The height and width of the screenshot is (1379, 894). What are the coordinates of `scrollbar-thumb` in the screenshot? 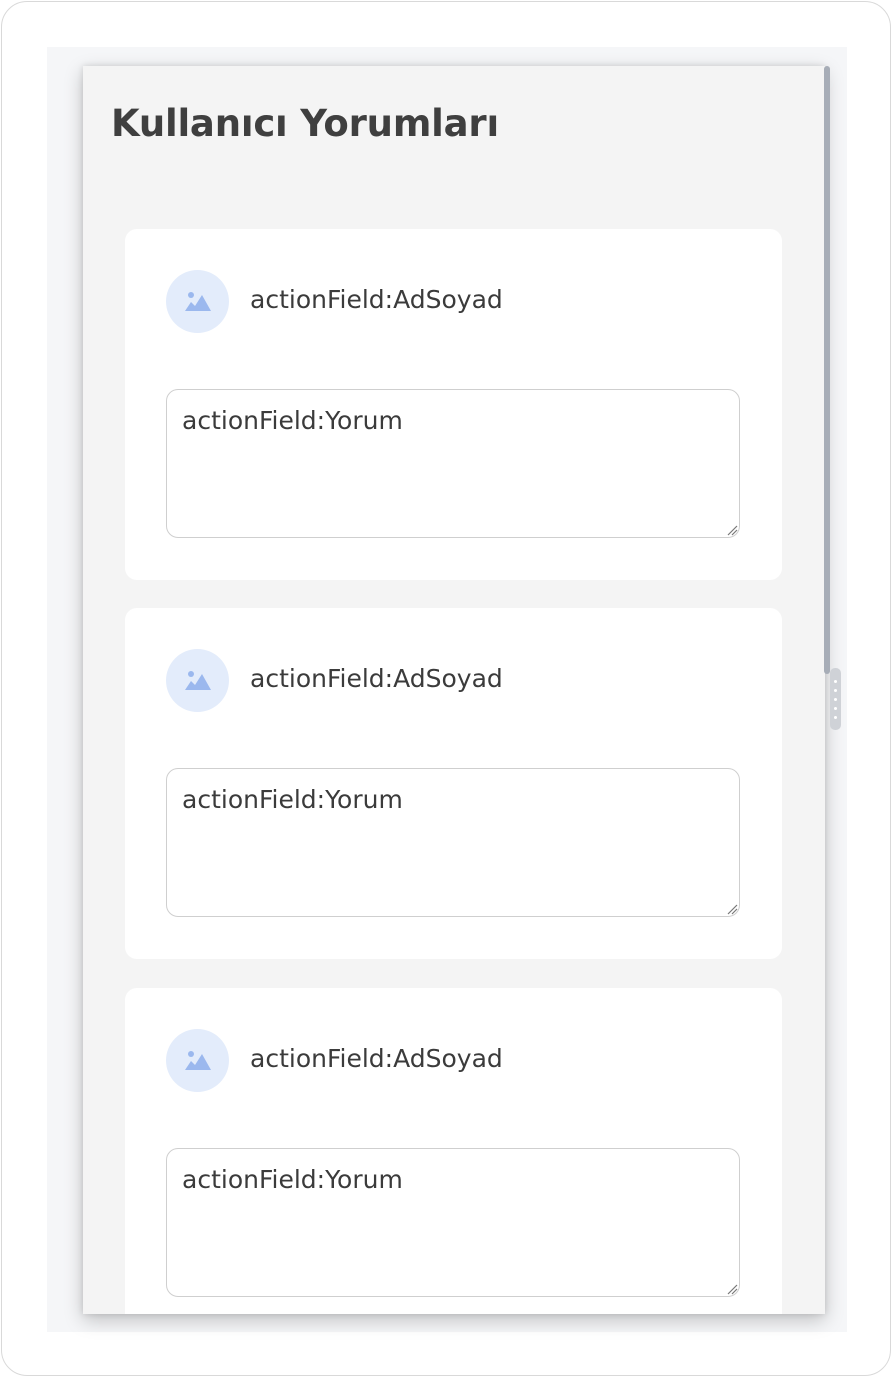 It's located at (827, 370).